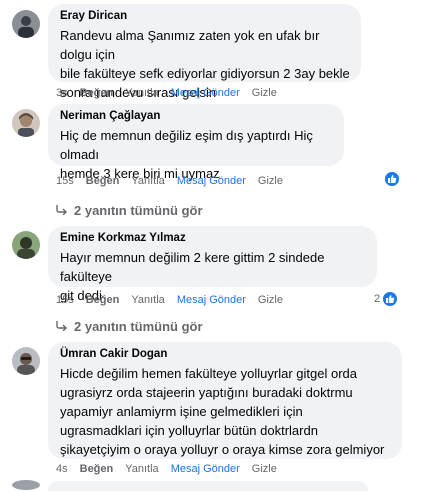  Describe the element at coordinates (26, 485) in the screenshot. I see `next-comment-preview` at that location.